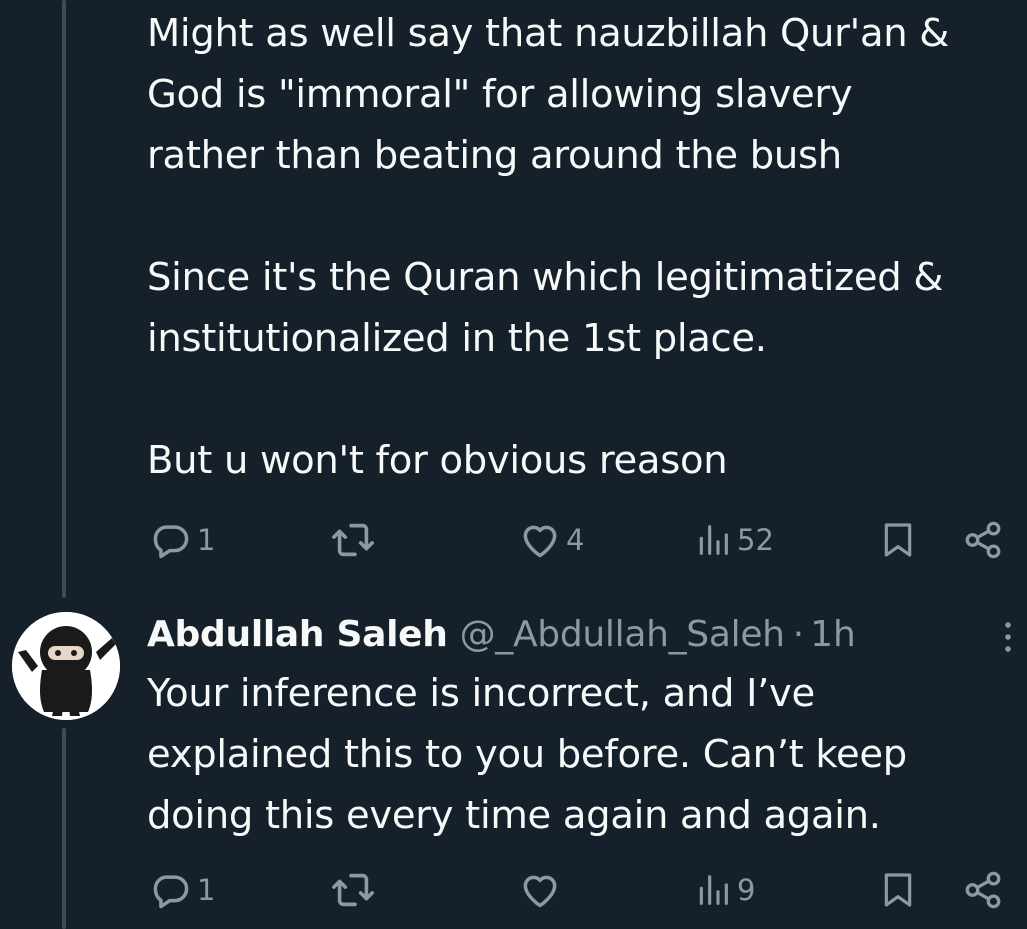  Describe the element at coordinates (733, 540) in the screenshot. I see `views-button: 52` at that location.